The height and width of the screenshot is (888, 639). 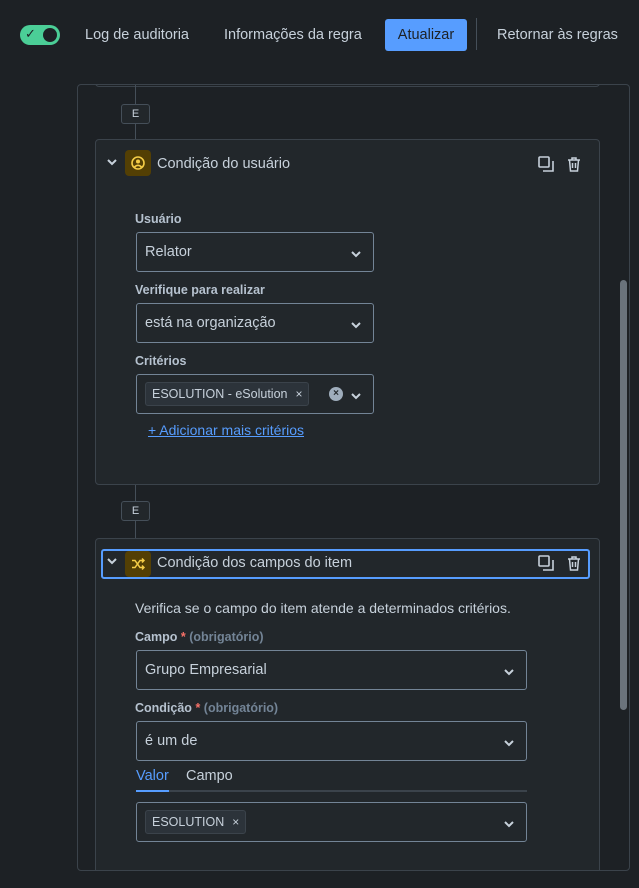 I want to click on condition-label-text: Condição, so click(x=163, y=708).